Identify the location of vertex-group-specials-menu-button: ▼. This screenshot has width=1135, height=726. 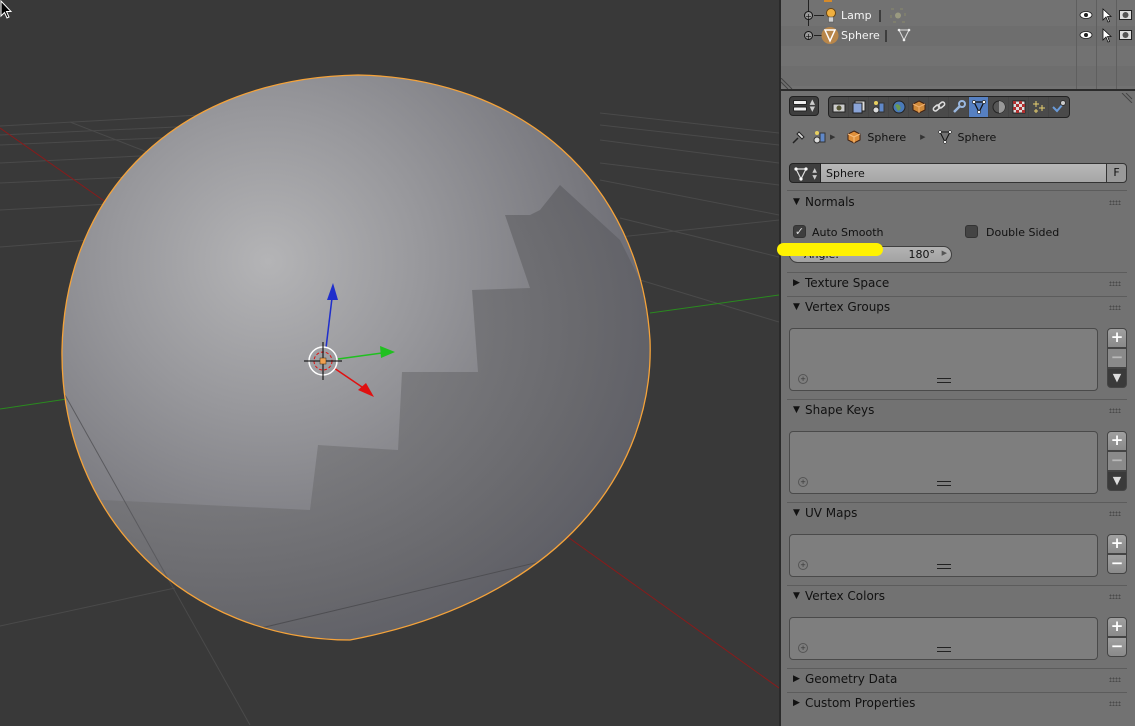
(1117, 378).